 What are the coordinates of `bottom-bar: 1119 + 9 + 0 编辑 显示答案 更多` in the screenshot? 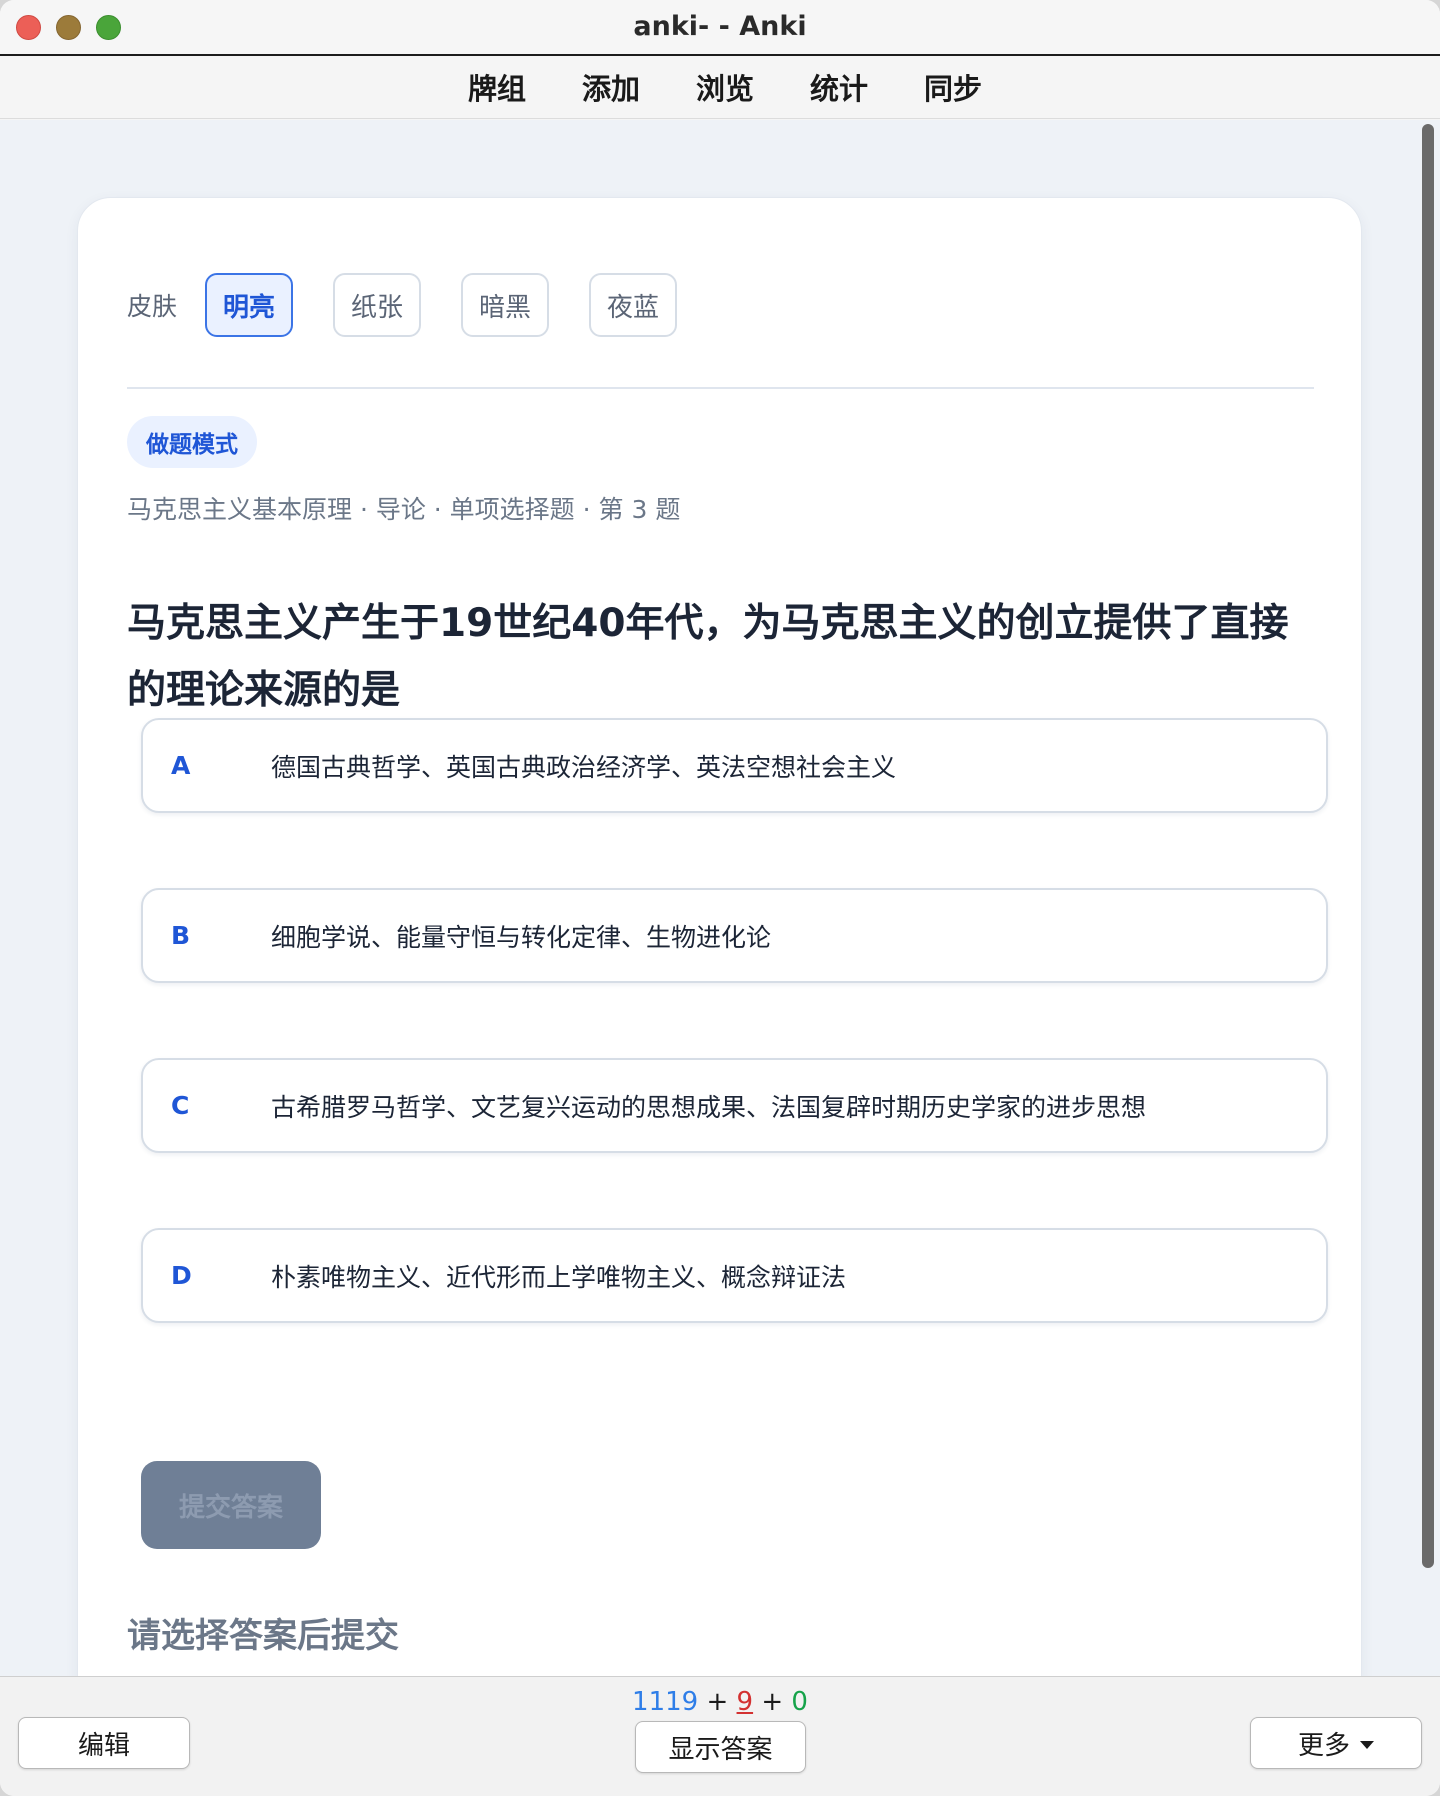 It's located at (720, 1736).